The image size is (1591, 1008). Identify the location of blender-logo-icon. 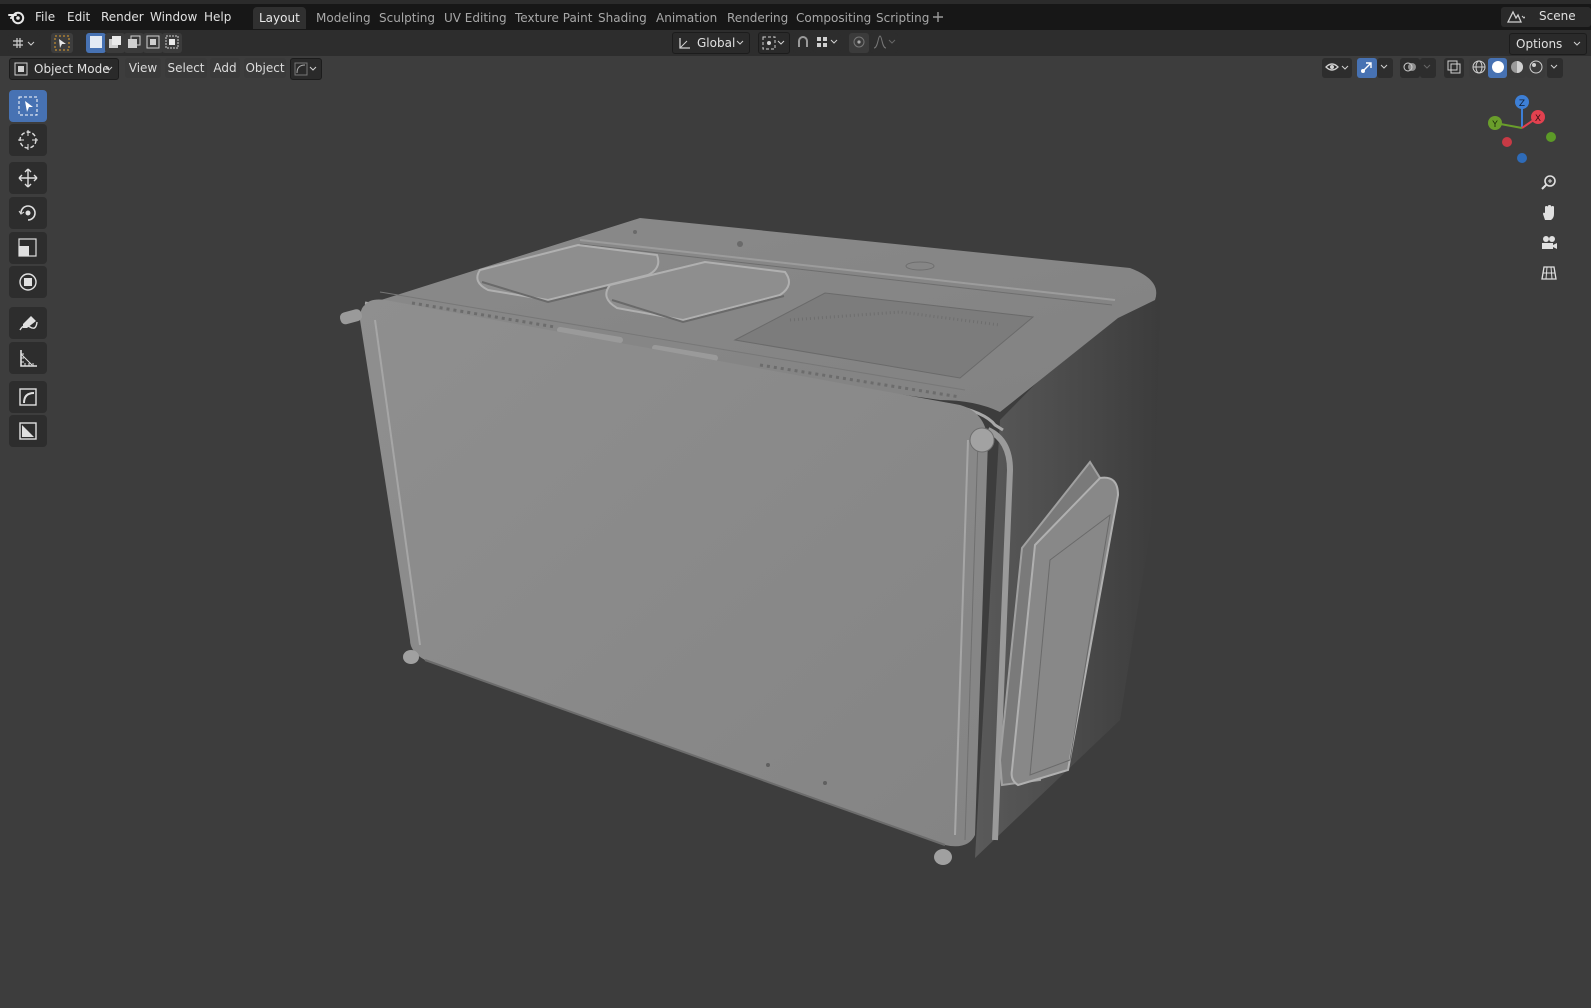
(17, 17).